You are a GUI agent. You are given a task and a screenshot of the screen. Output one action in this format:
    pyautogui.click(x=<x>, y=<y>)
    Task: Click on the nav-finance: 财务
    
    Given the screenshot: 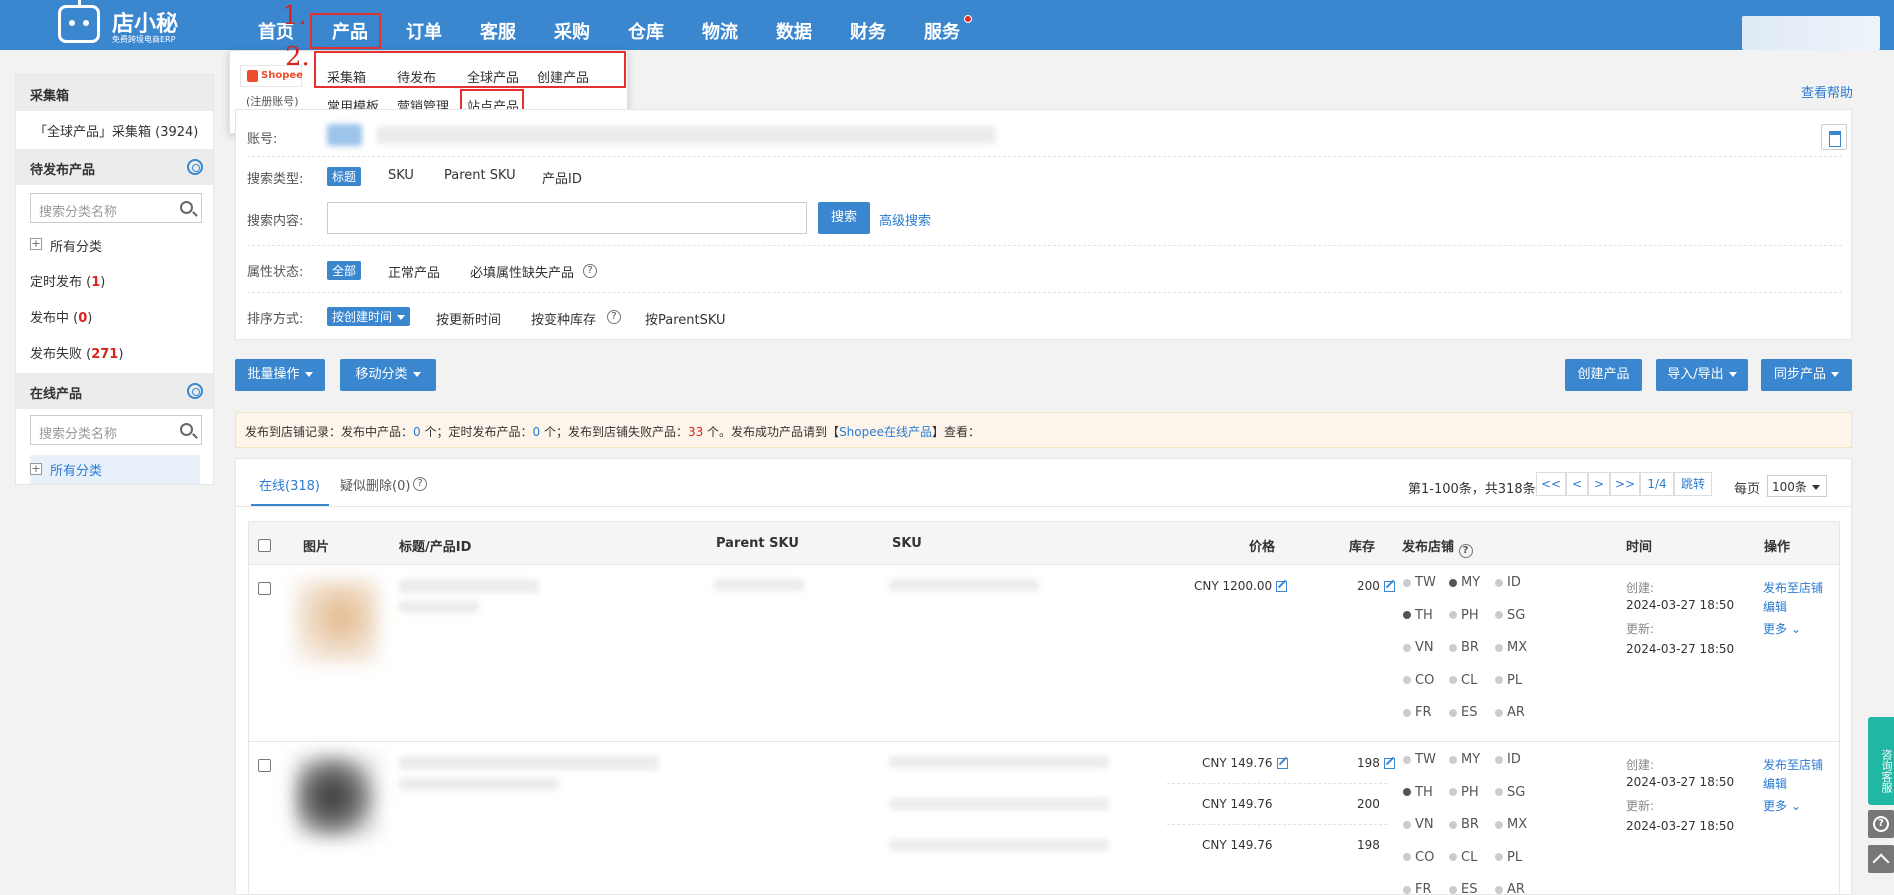 What is the action you would take?
    pyautogui.click(x=868, y=31)
    